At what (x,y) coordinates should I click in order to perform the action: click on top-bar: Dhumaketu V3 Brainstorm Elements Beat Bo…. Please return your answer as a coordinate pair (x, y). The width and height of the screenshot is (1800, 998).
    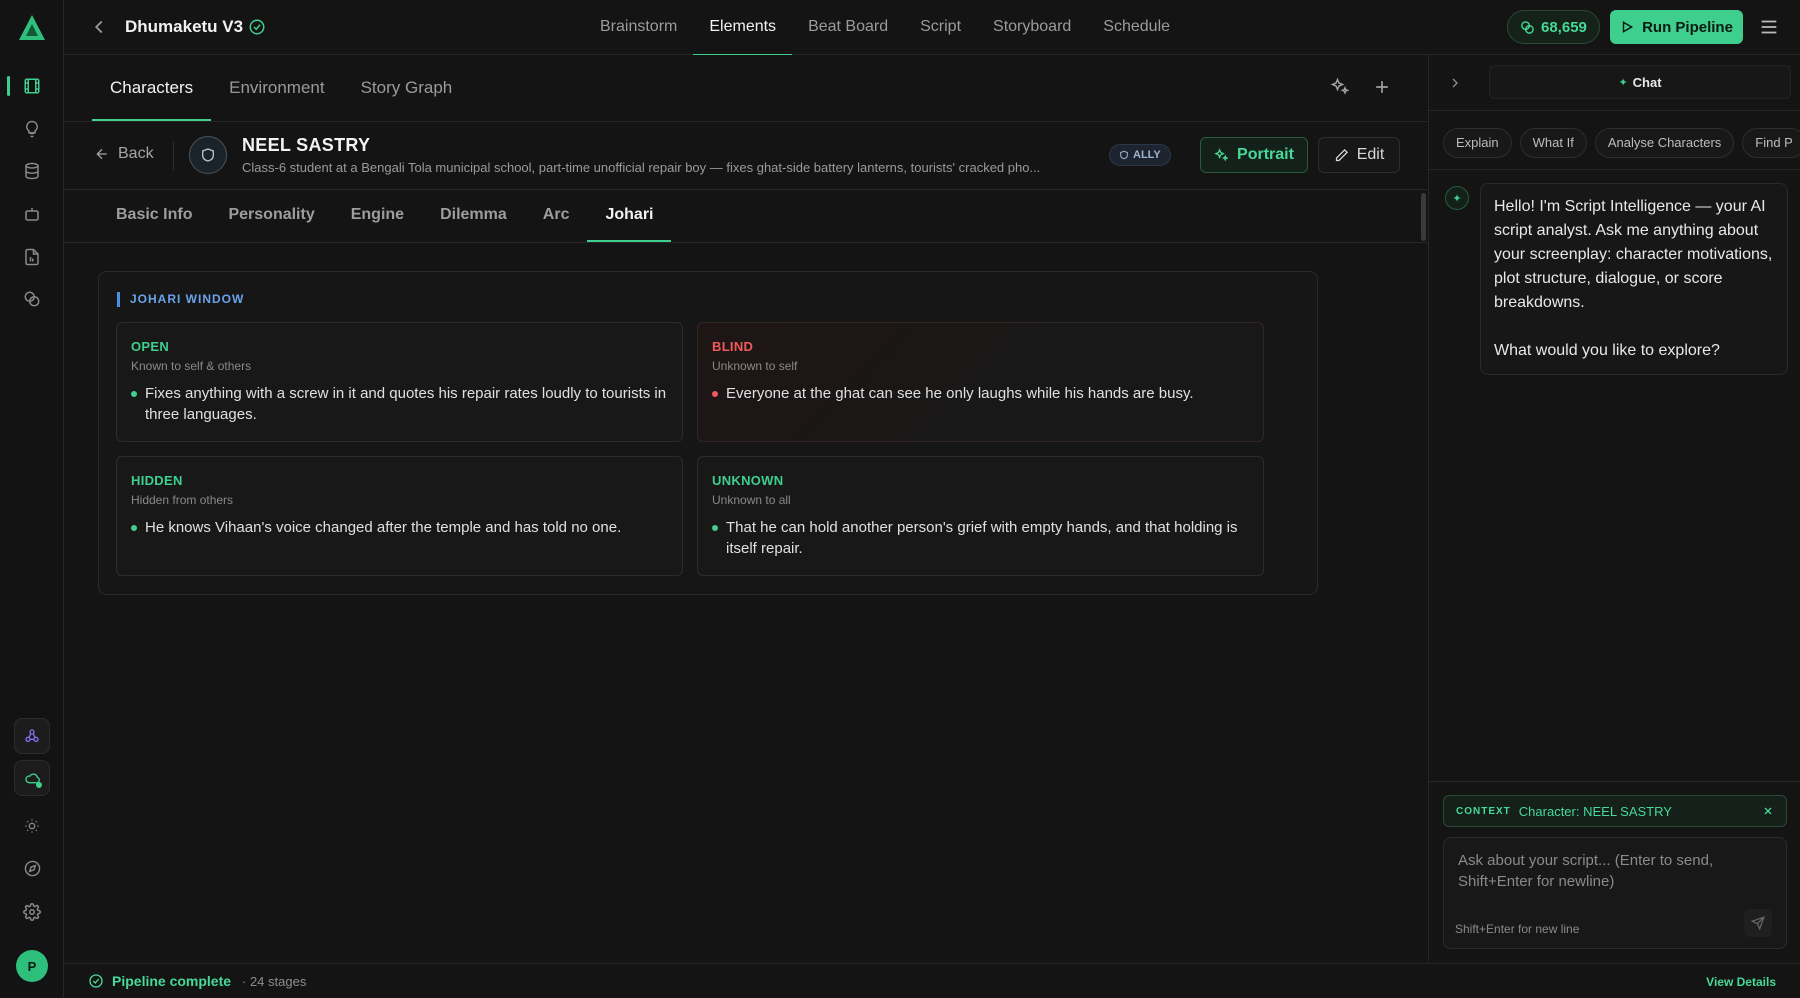
    Looking at the image, I should click on (932, 28).